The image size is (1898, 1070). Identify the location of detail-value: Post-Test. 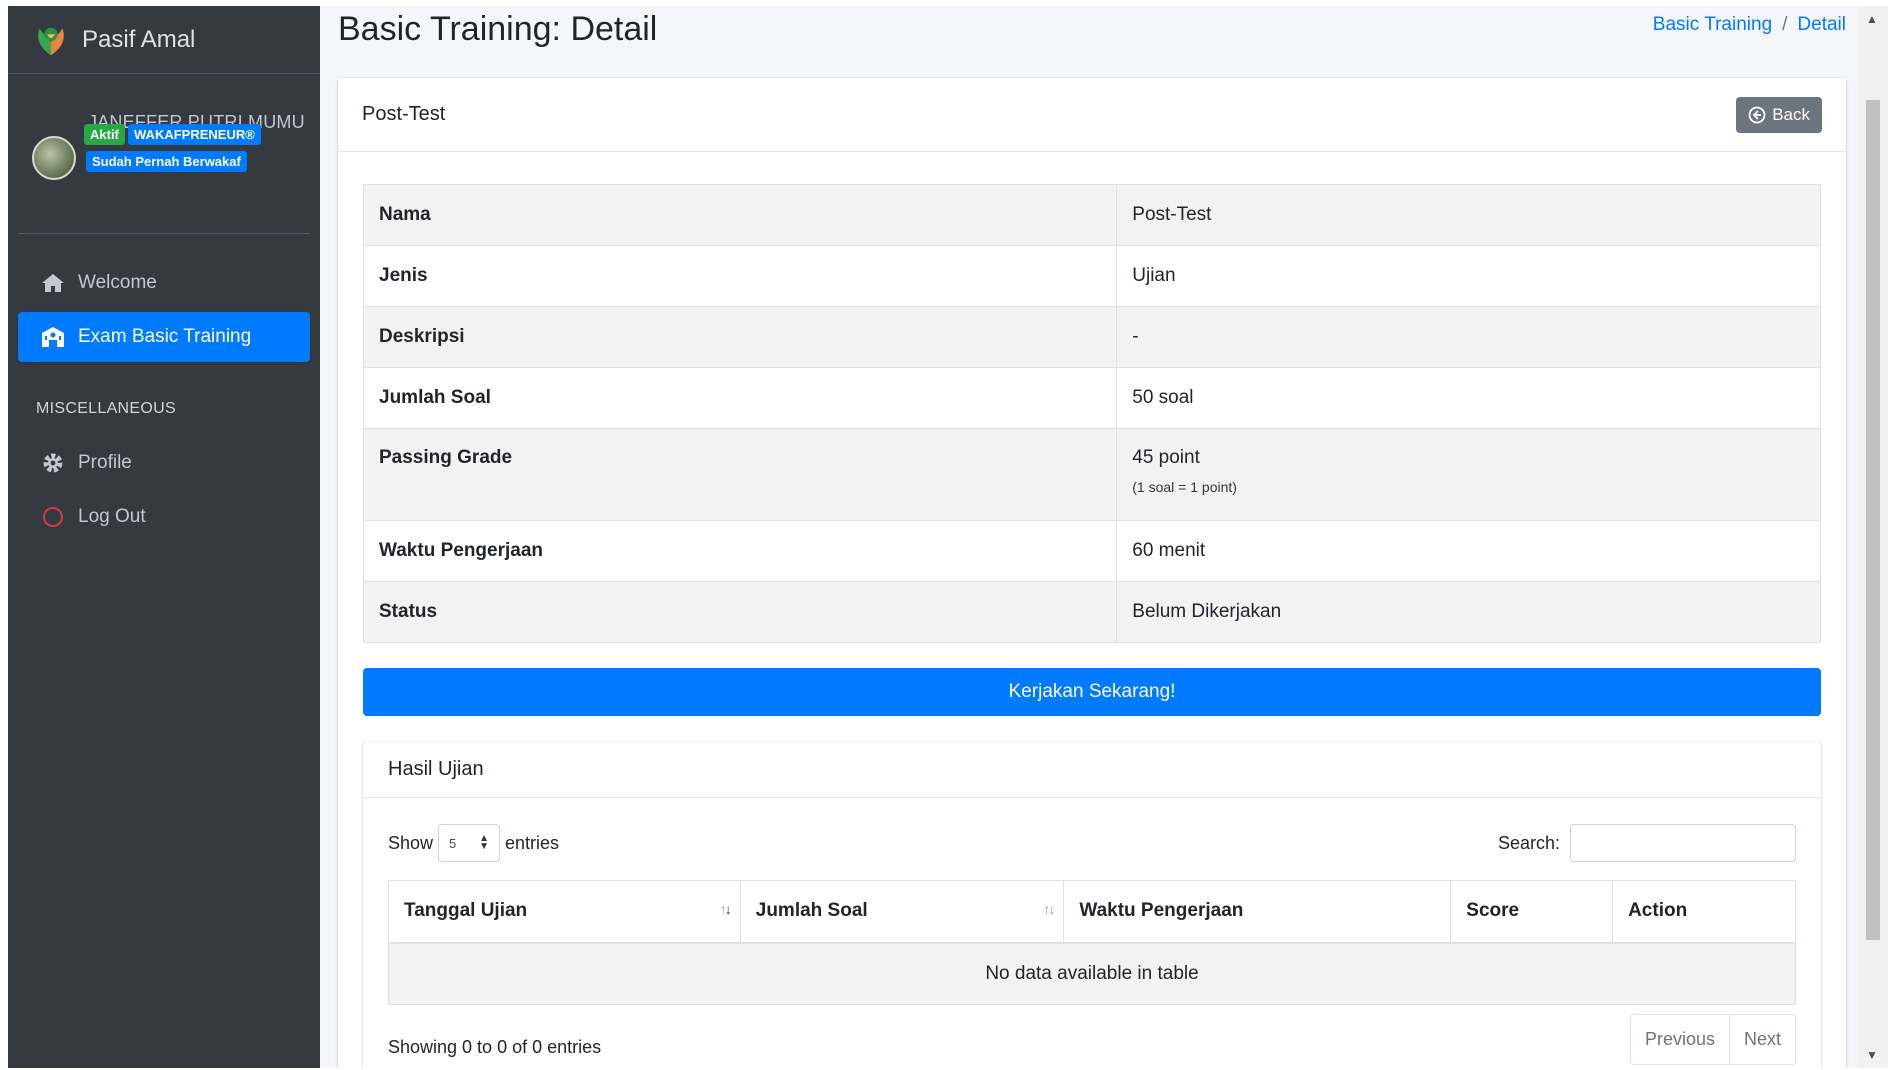
(1468, 215).